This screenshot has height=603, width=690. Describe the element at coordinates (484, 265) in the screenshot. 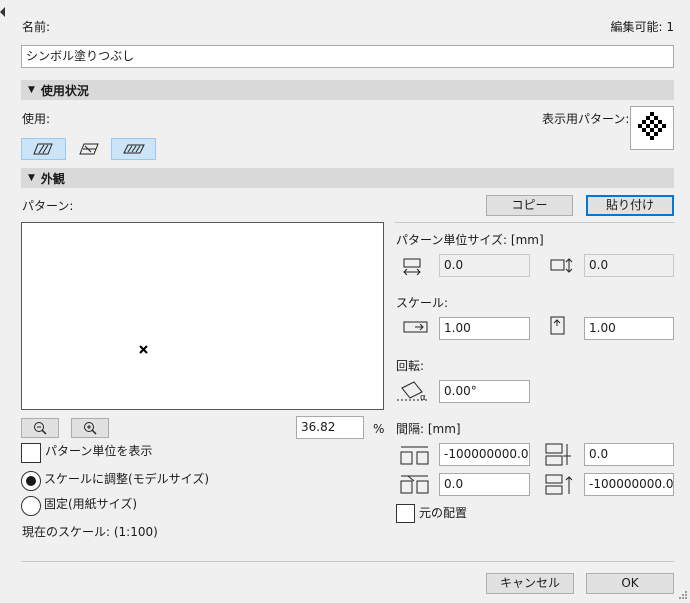

I see `unit-width-input: 0.0` at that location.